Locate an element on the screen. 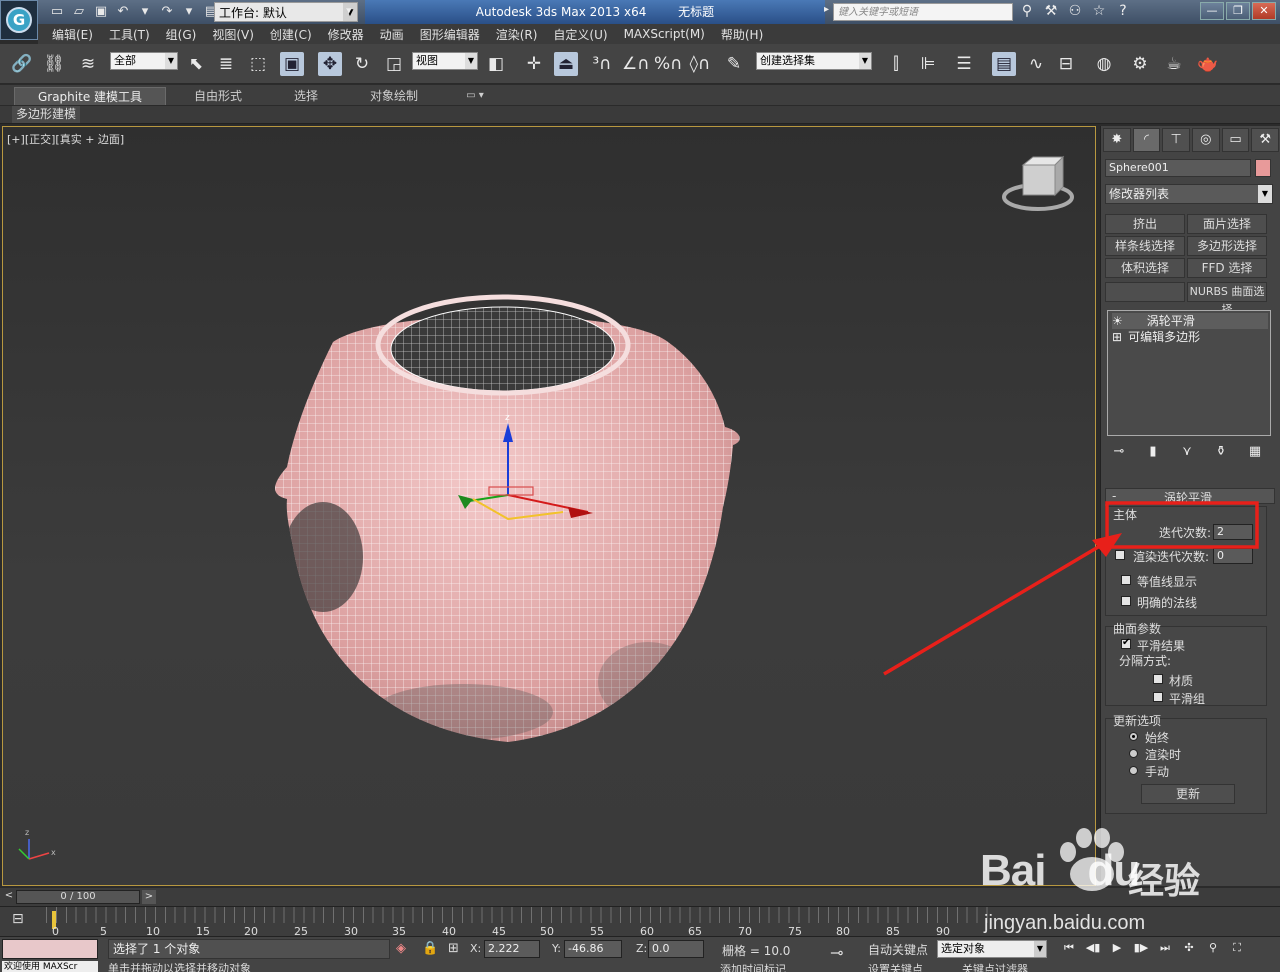 This screenshot has width=1280, height=972. mirror-icon: ⫿ is located at coordinates (896, 64).